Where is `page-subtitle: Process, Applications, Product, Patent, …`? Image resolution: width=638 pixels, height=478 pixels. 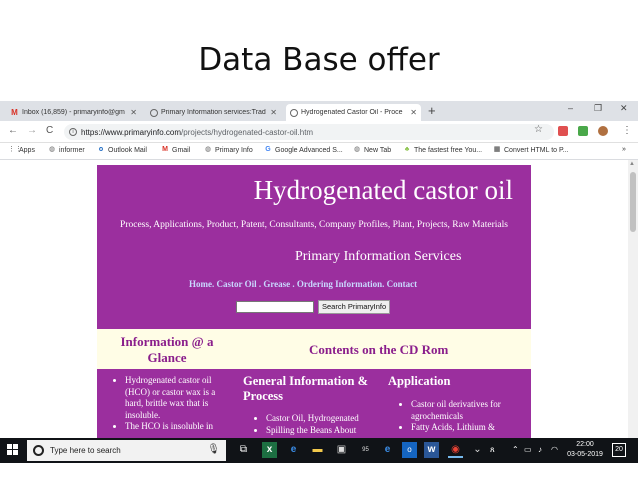
page-subtitle: Process, Applications, Product, Patent, … is located at coordinates (314, 225).